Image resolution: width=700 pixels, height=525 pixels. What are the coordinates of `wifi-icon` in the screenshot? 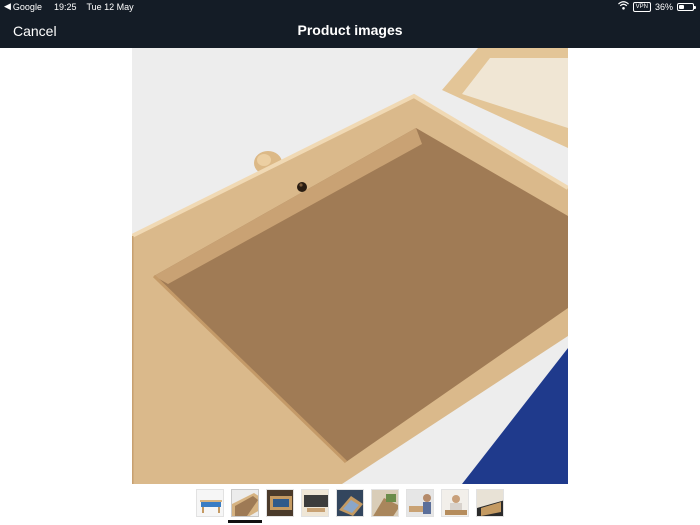 It's located at (623, 6).